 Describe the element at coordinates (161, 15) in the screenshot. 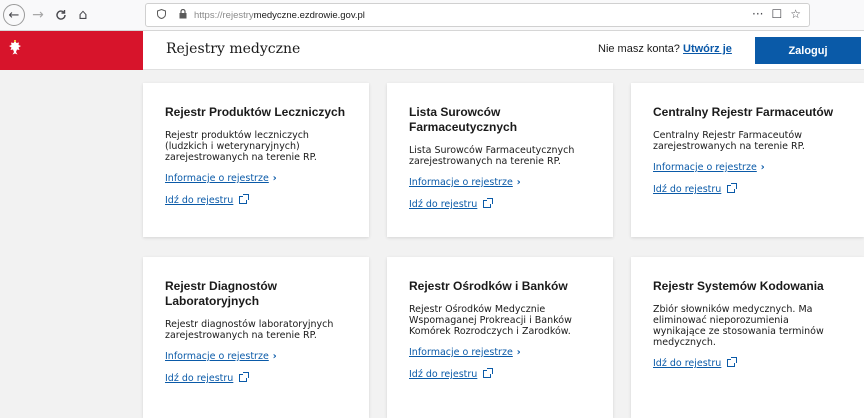

I see `shield-icon` at that location.